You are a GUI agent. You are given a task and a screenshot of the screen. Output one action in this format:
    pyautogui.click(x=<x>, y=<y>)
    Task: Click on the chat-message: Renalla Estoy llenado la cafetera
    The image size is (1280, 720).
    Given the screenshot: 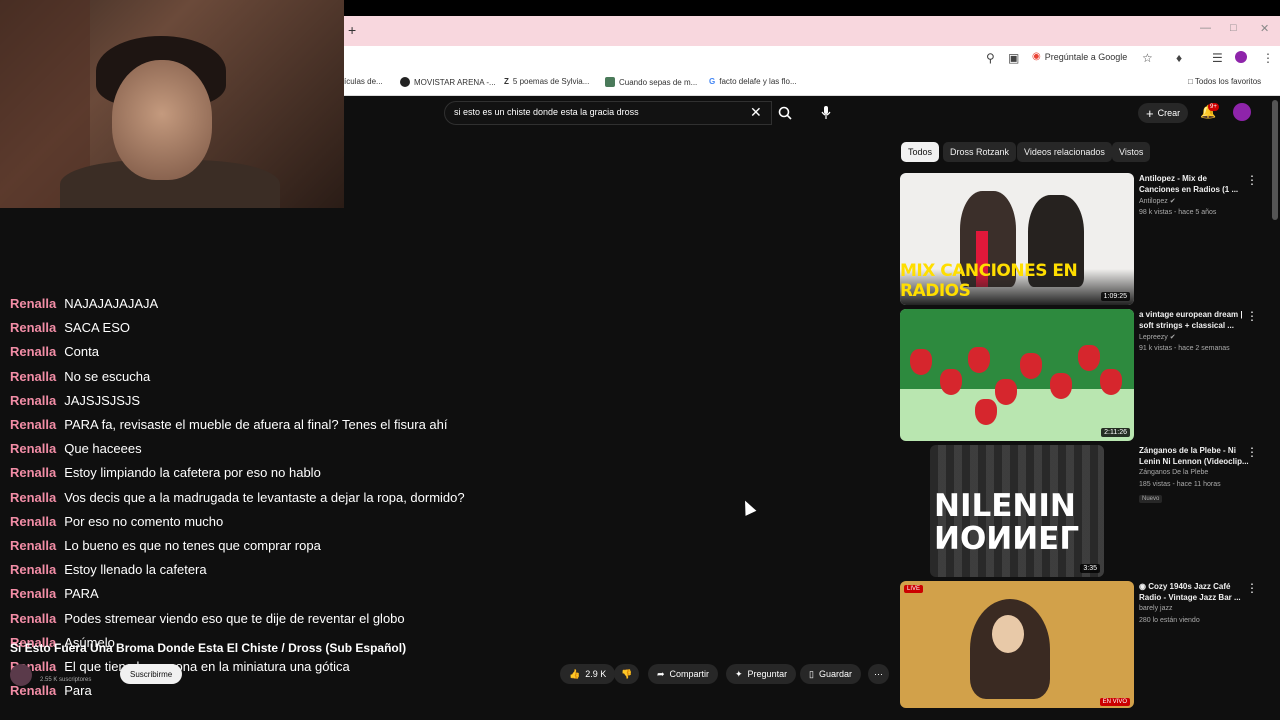 What is the action you would take?
    pyautogui.click(x=108, y=569)
    